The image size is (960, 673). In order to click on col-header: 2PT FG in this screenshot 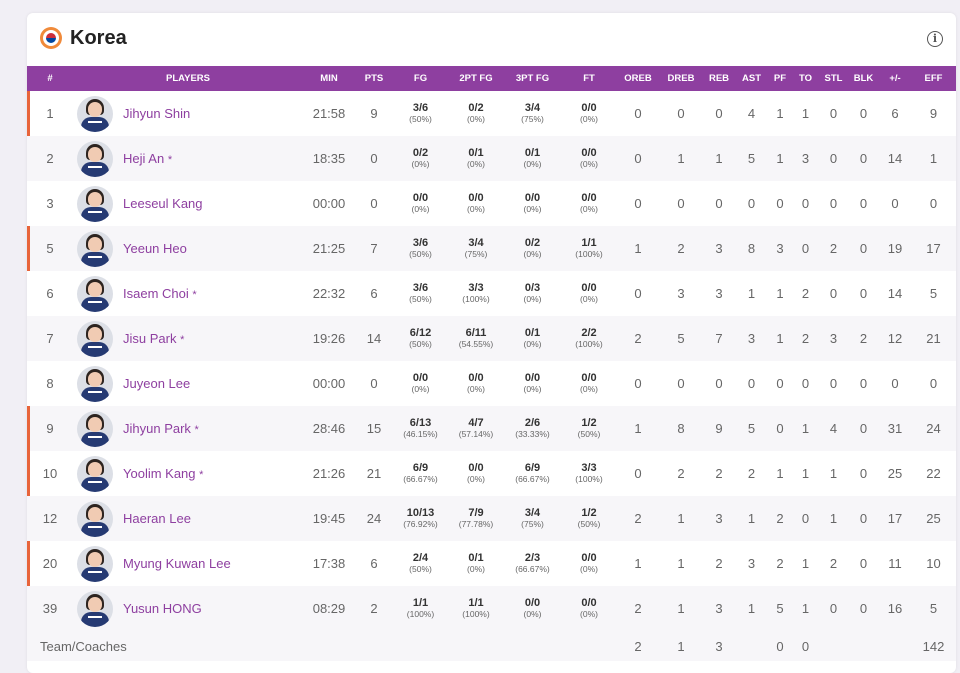, I will do `click(476, 78)`.